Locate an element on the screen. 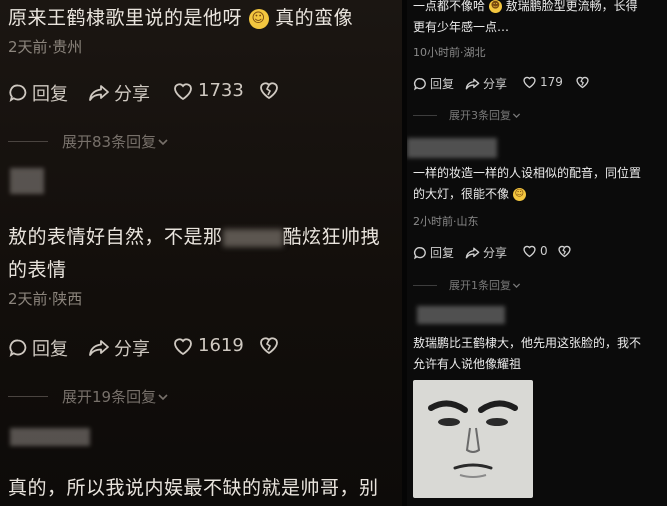  like-button: 1733 is located at coordinates (208, 90).